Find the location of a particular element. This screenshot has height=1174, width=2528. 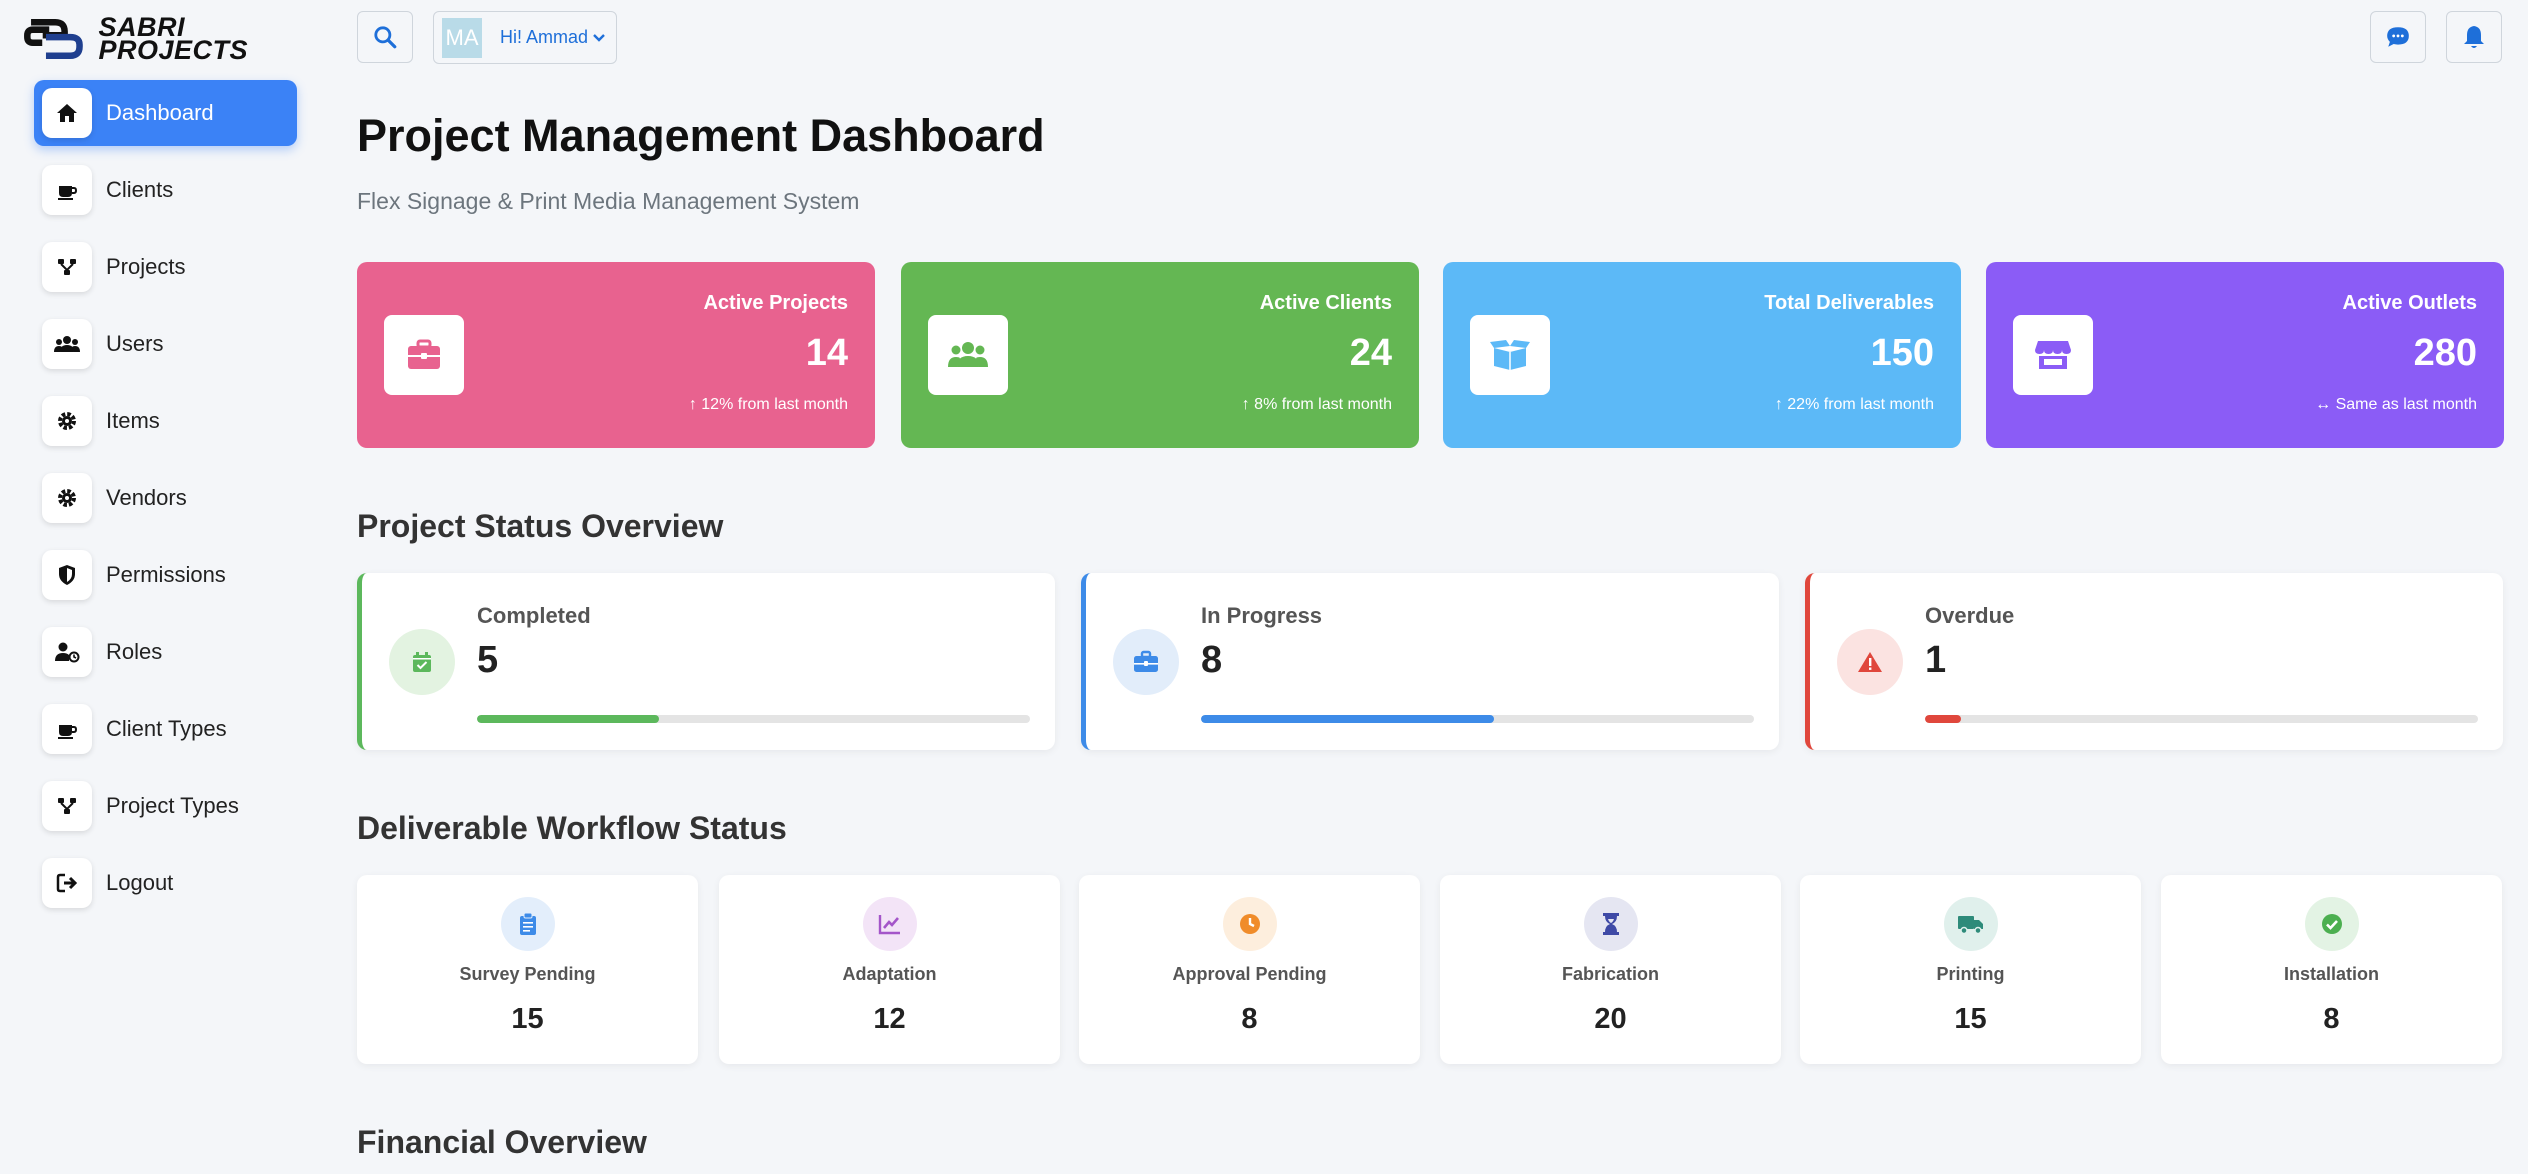

status-label: Overdue is located at coordinates (1970, 615).